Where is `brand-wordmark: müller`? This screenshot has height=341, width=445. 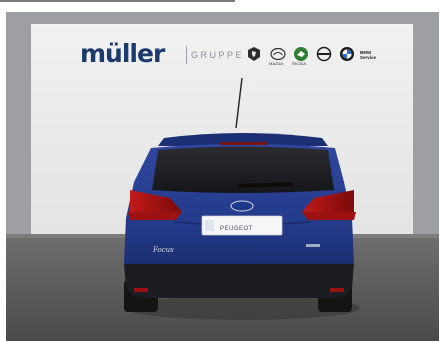
brand-wordmark: müller is located at coordinates (122, 53).